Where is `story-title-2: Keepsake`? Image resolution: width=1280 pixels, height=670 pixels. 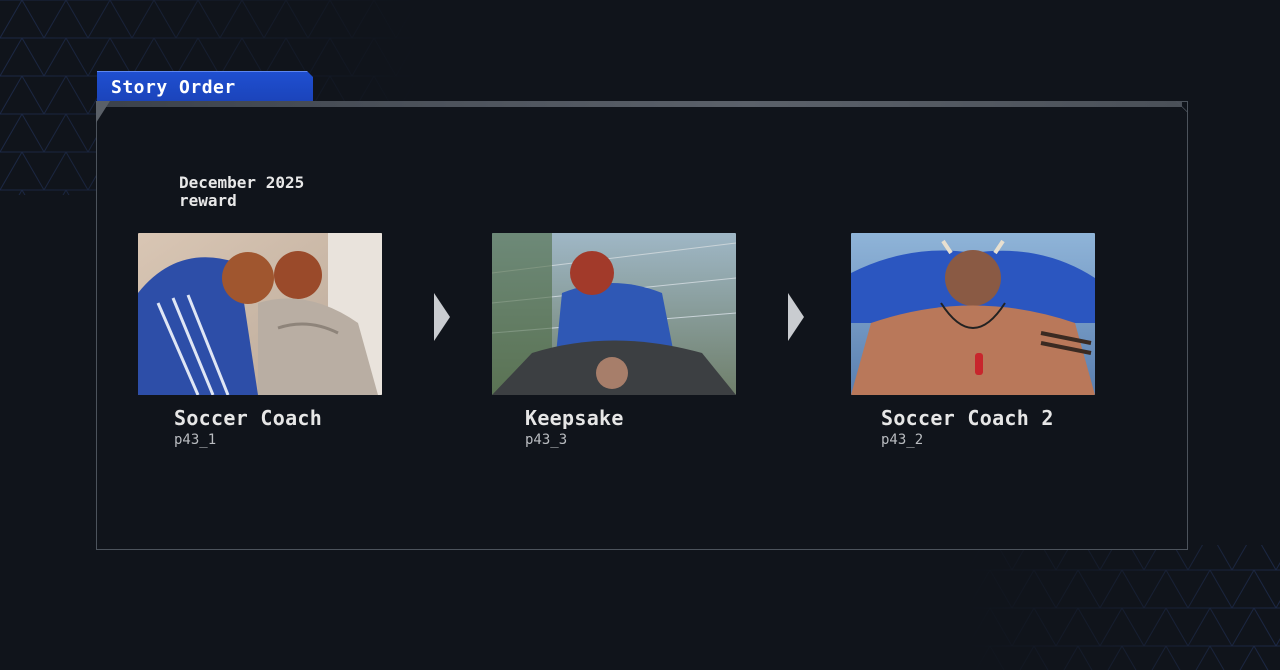
story-title-2: Keepsake is located at coordinates (574, 418).